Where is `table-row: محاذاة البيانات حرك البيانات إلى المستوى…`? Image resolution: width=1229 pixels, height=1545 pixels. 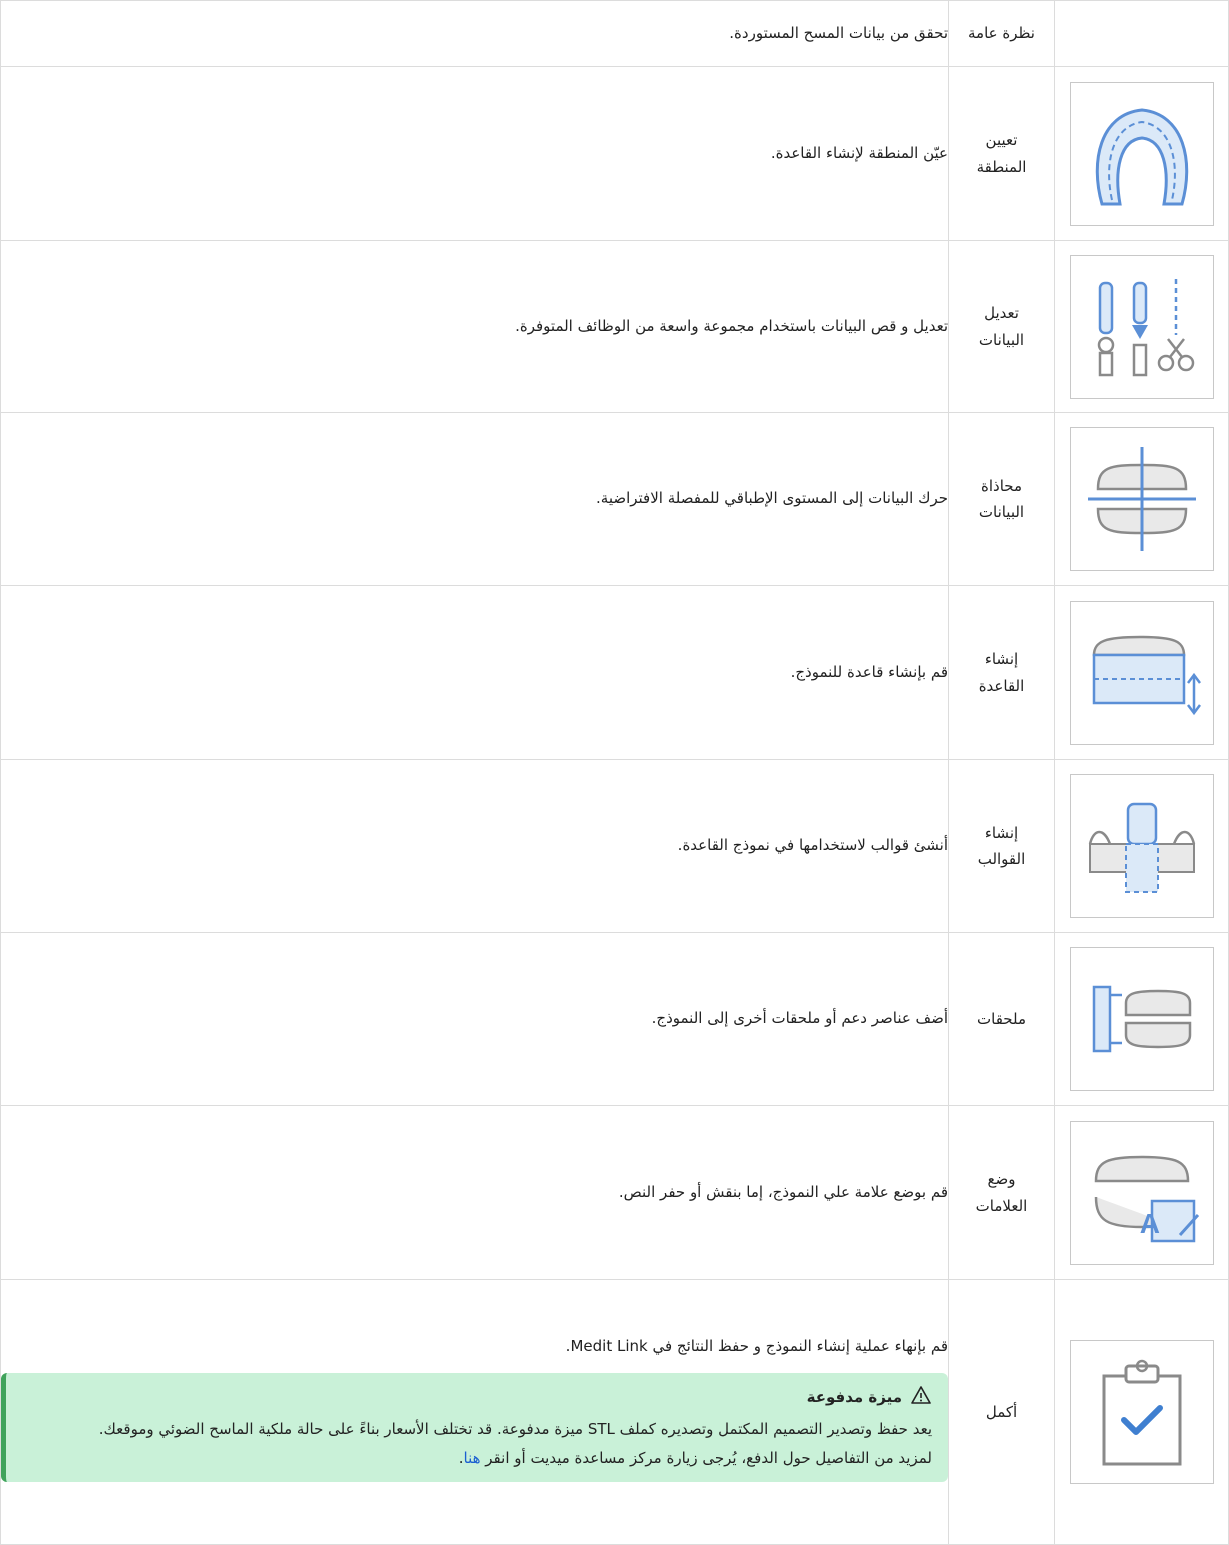
table-row: محاذاة البيانات حرك البيانات إلى المستوى… is located at coordinates (614, 499).